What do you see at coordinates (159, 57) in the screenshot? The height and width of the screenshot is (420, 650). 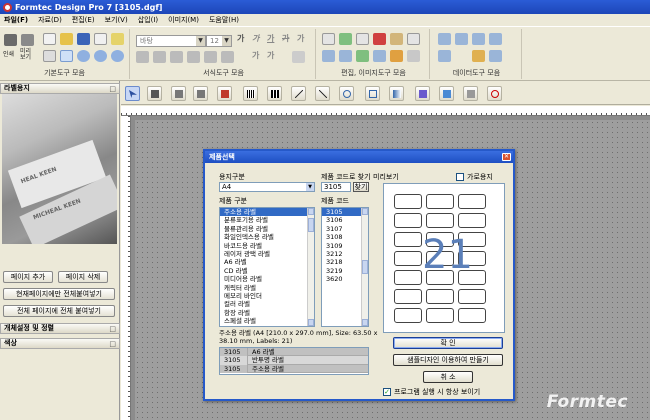 I see `align-center-icon` at bounding box center [159, 57].